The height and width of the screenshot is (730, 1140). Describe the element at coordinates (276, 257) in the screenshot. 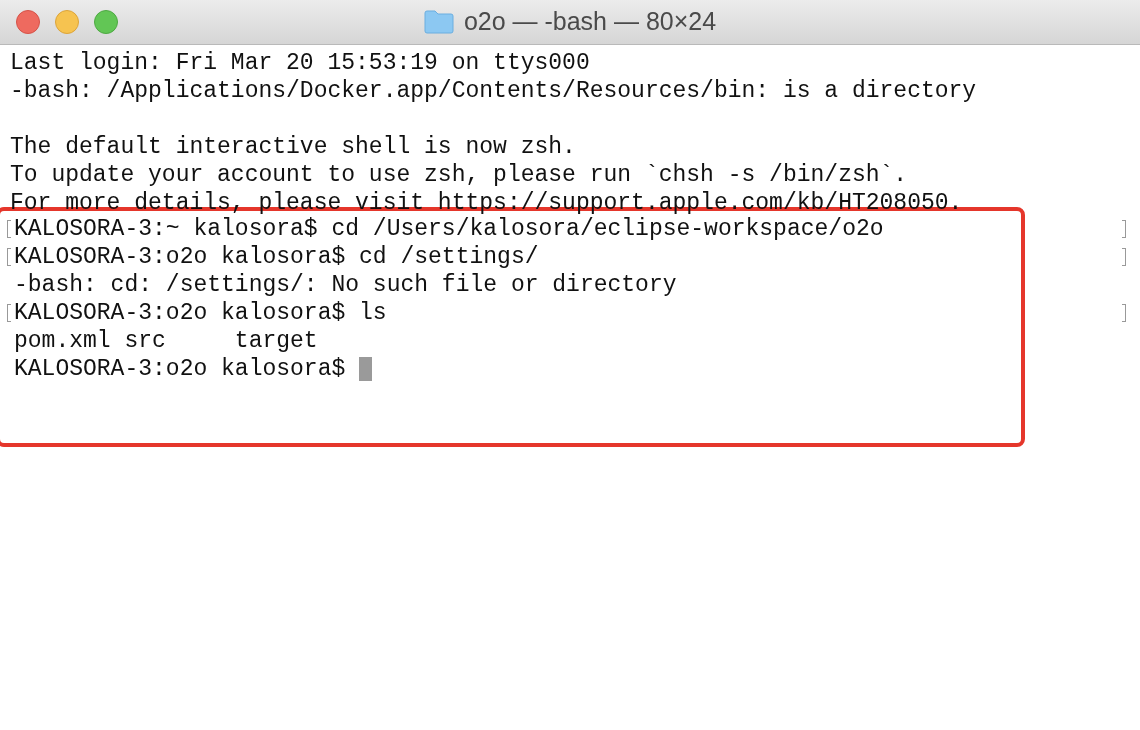

I see `terminal-line: KALOSORA-3:o2o kalosora$ cd /settings/` at that location.